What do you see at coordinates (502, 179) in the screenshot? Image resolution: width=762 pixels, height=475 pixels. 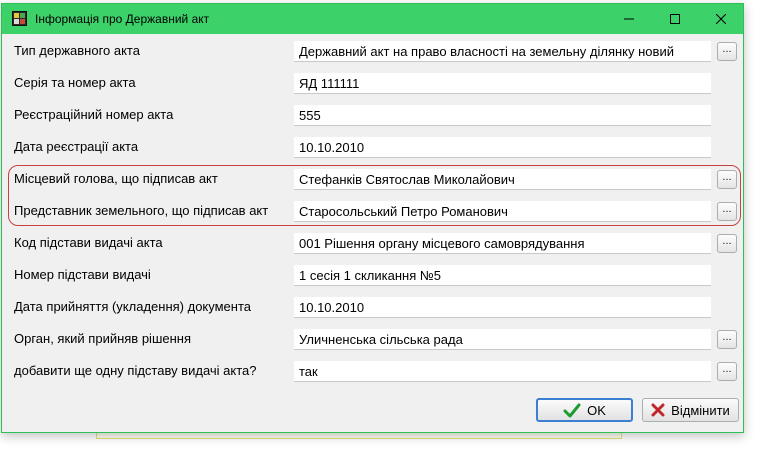 I see `local-head-field: Стефанків Святослав Миколайович` at bounding box center [502, 179].